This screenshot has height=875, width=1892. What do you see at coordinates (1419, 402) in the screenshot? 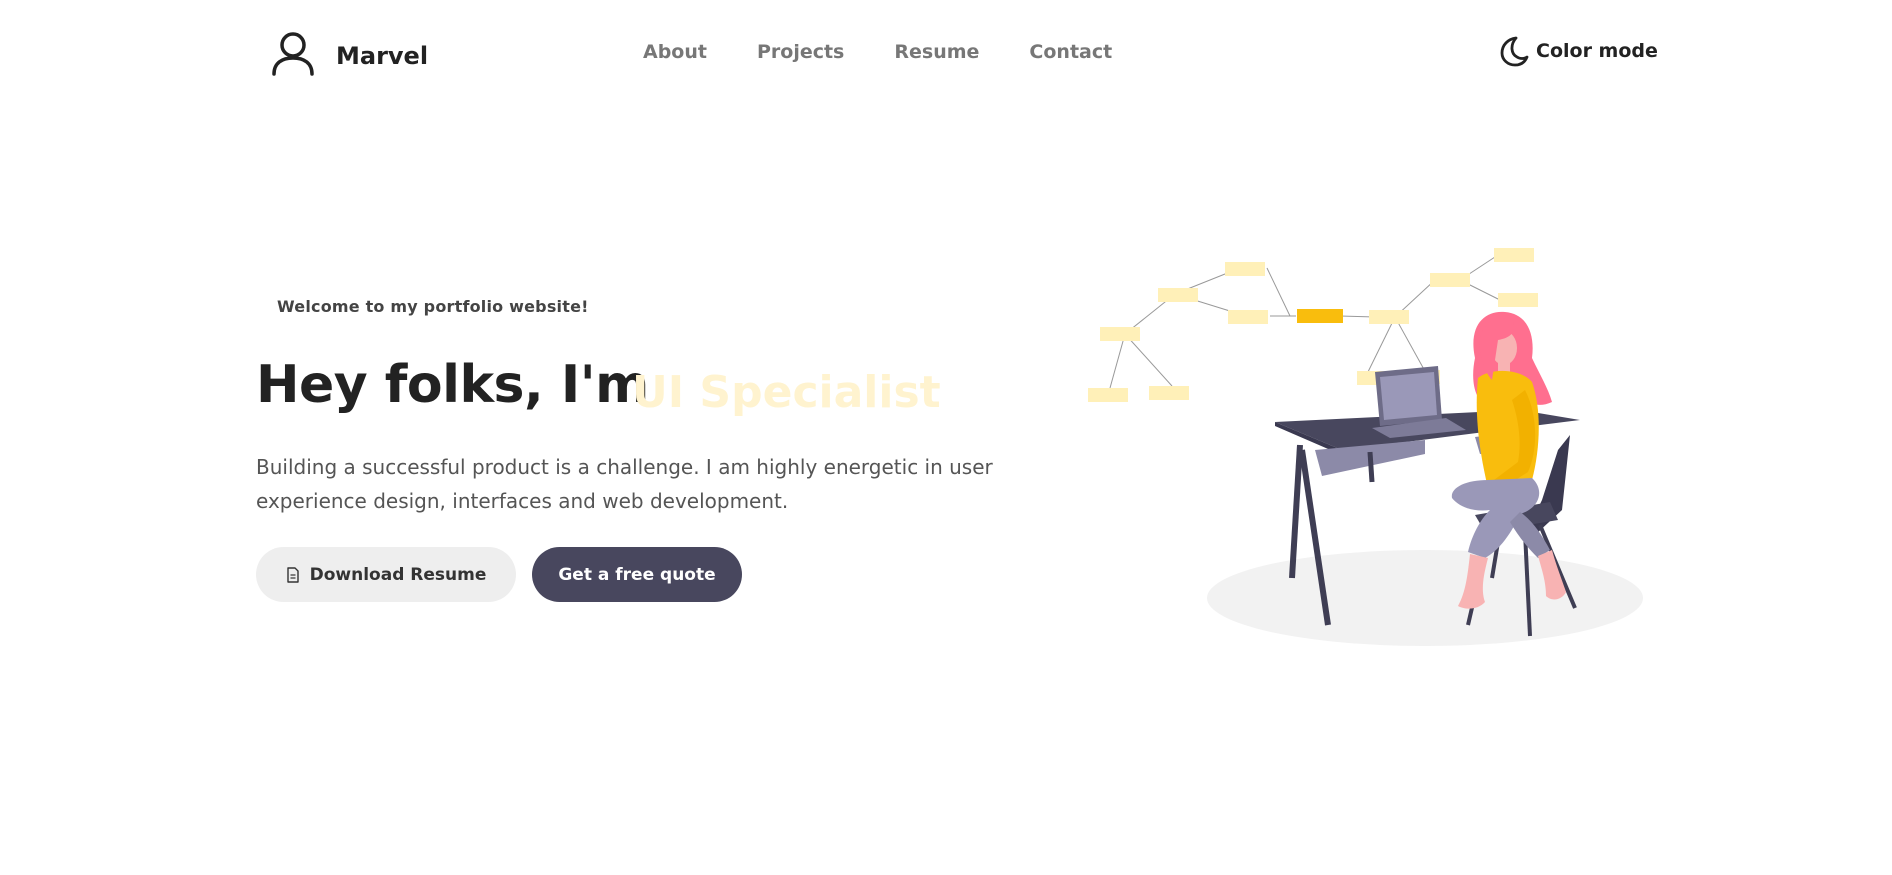
I see `laptop` at bounding box center [1419, 402].